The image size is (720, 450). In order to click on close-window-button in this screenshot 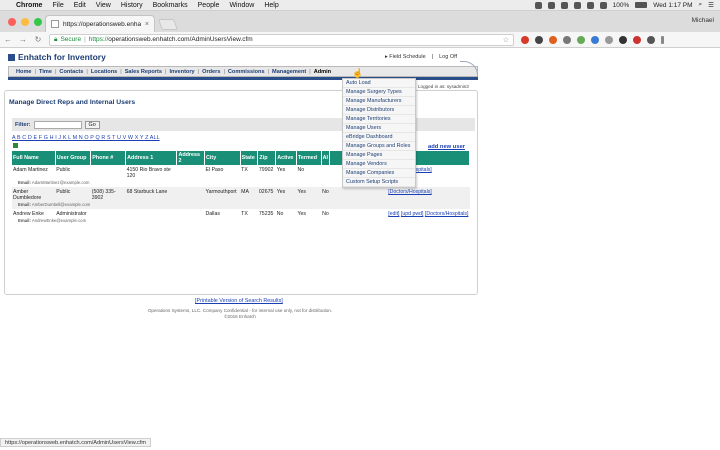, I will do `click(12, 22)`.